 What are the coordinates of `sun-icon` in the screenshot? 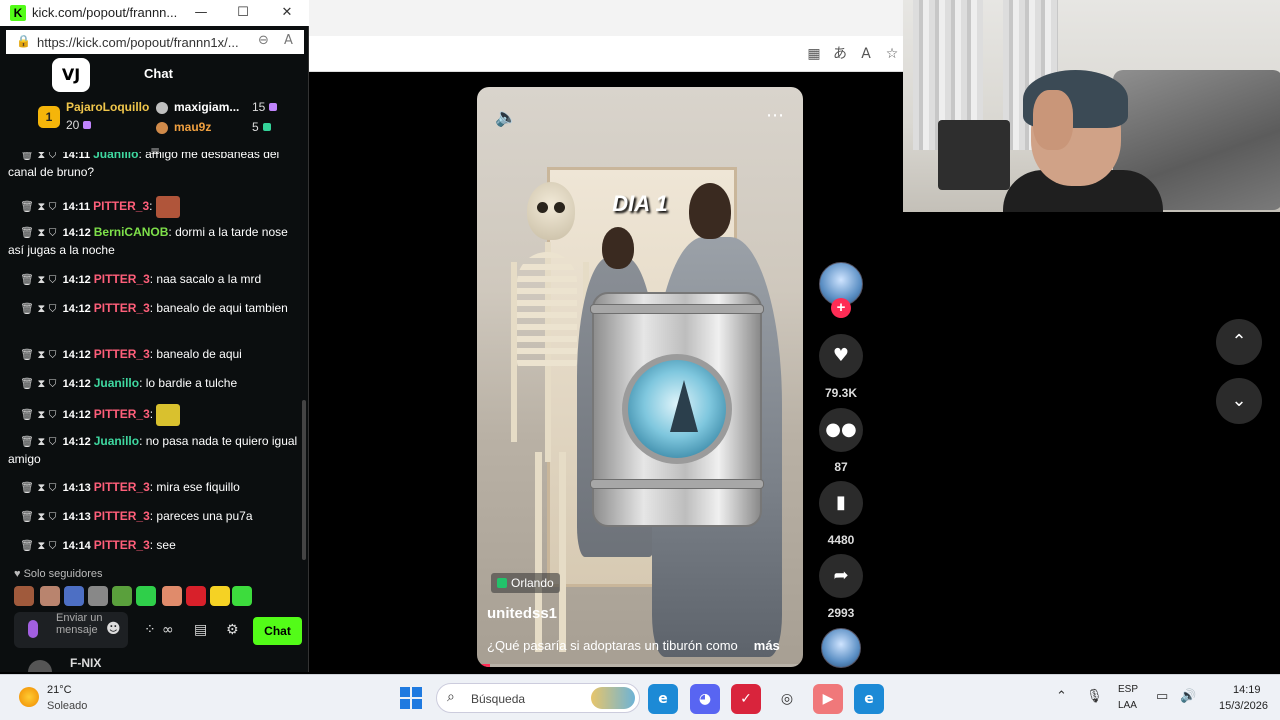 It's located at (29, 697).